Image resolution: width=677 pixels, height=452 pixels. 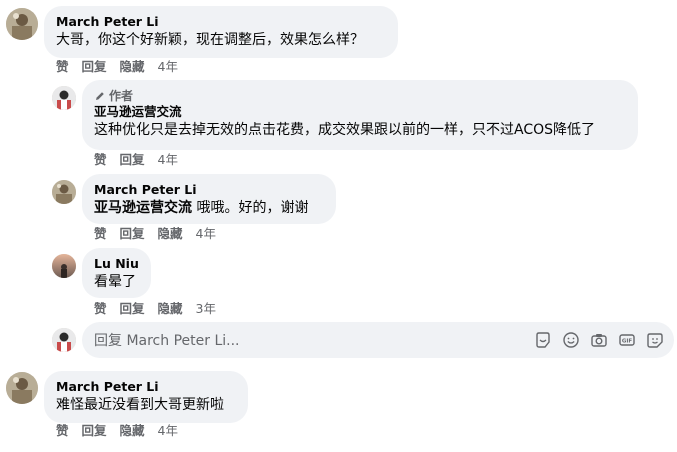 I want to click on comment-actions: 赞 回复 4年, so click(x=136, y=160).